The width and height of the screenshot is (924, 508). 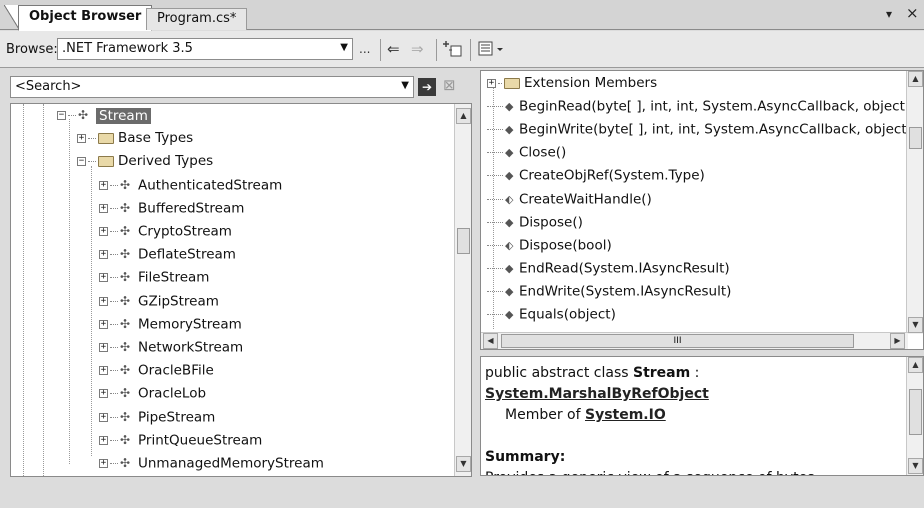 I want to click on tree-item: + ✣ CryptoStream, so click(x=165, y=231).